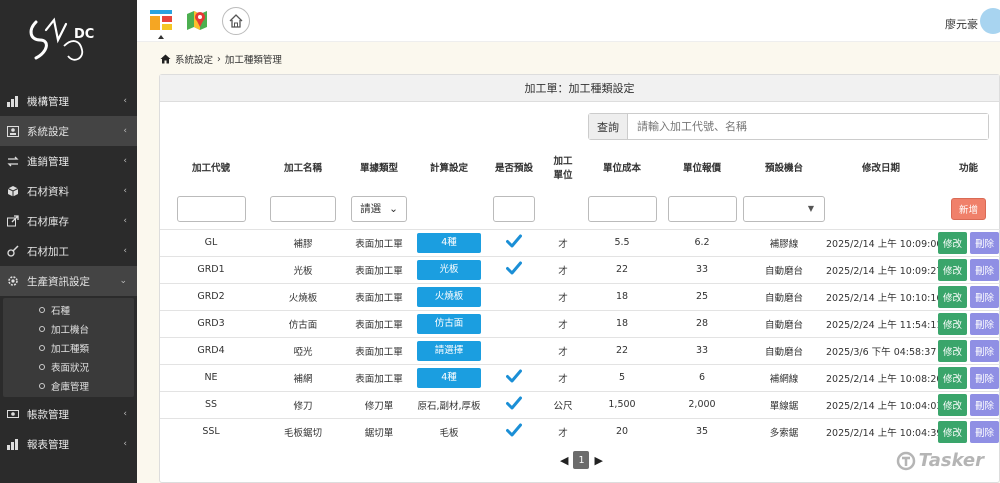 The height and width of the screenshot is (483, 1000). Describe the element at coordinates (68, 131) in the screenshot. I see `sidebar-item-system-settings: 系統設定 ‹` at that location.